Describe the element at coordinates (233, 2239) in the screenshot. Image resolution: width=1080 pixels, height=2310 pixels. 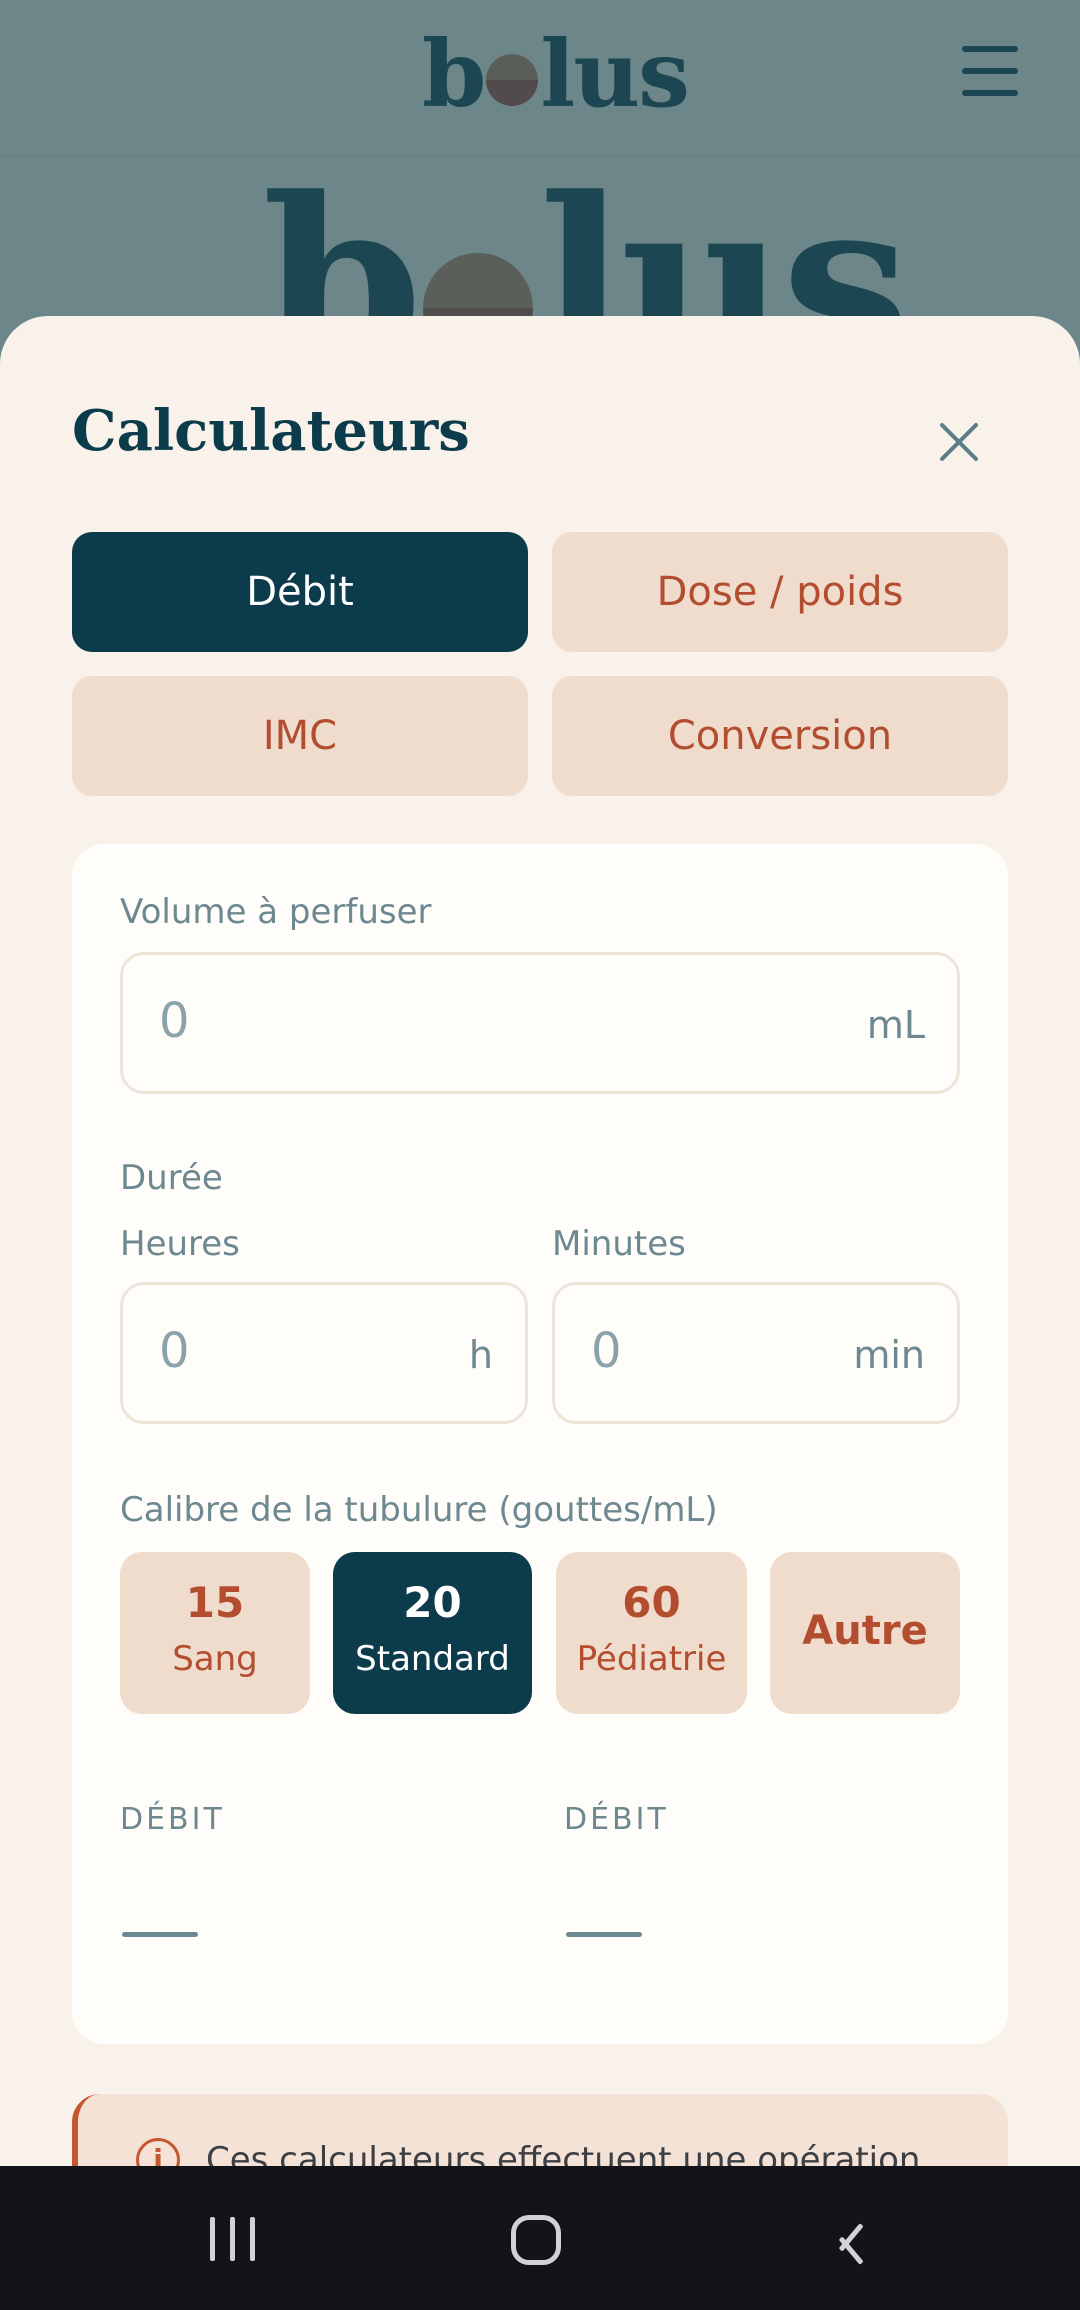
I see `recents-icon` at that location.